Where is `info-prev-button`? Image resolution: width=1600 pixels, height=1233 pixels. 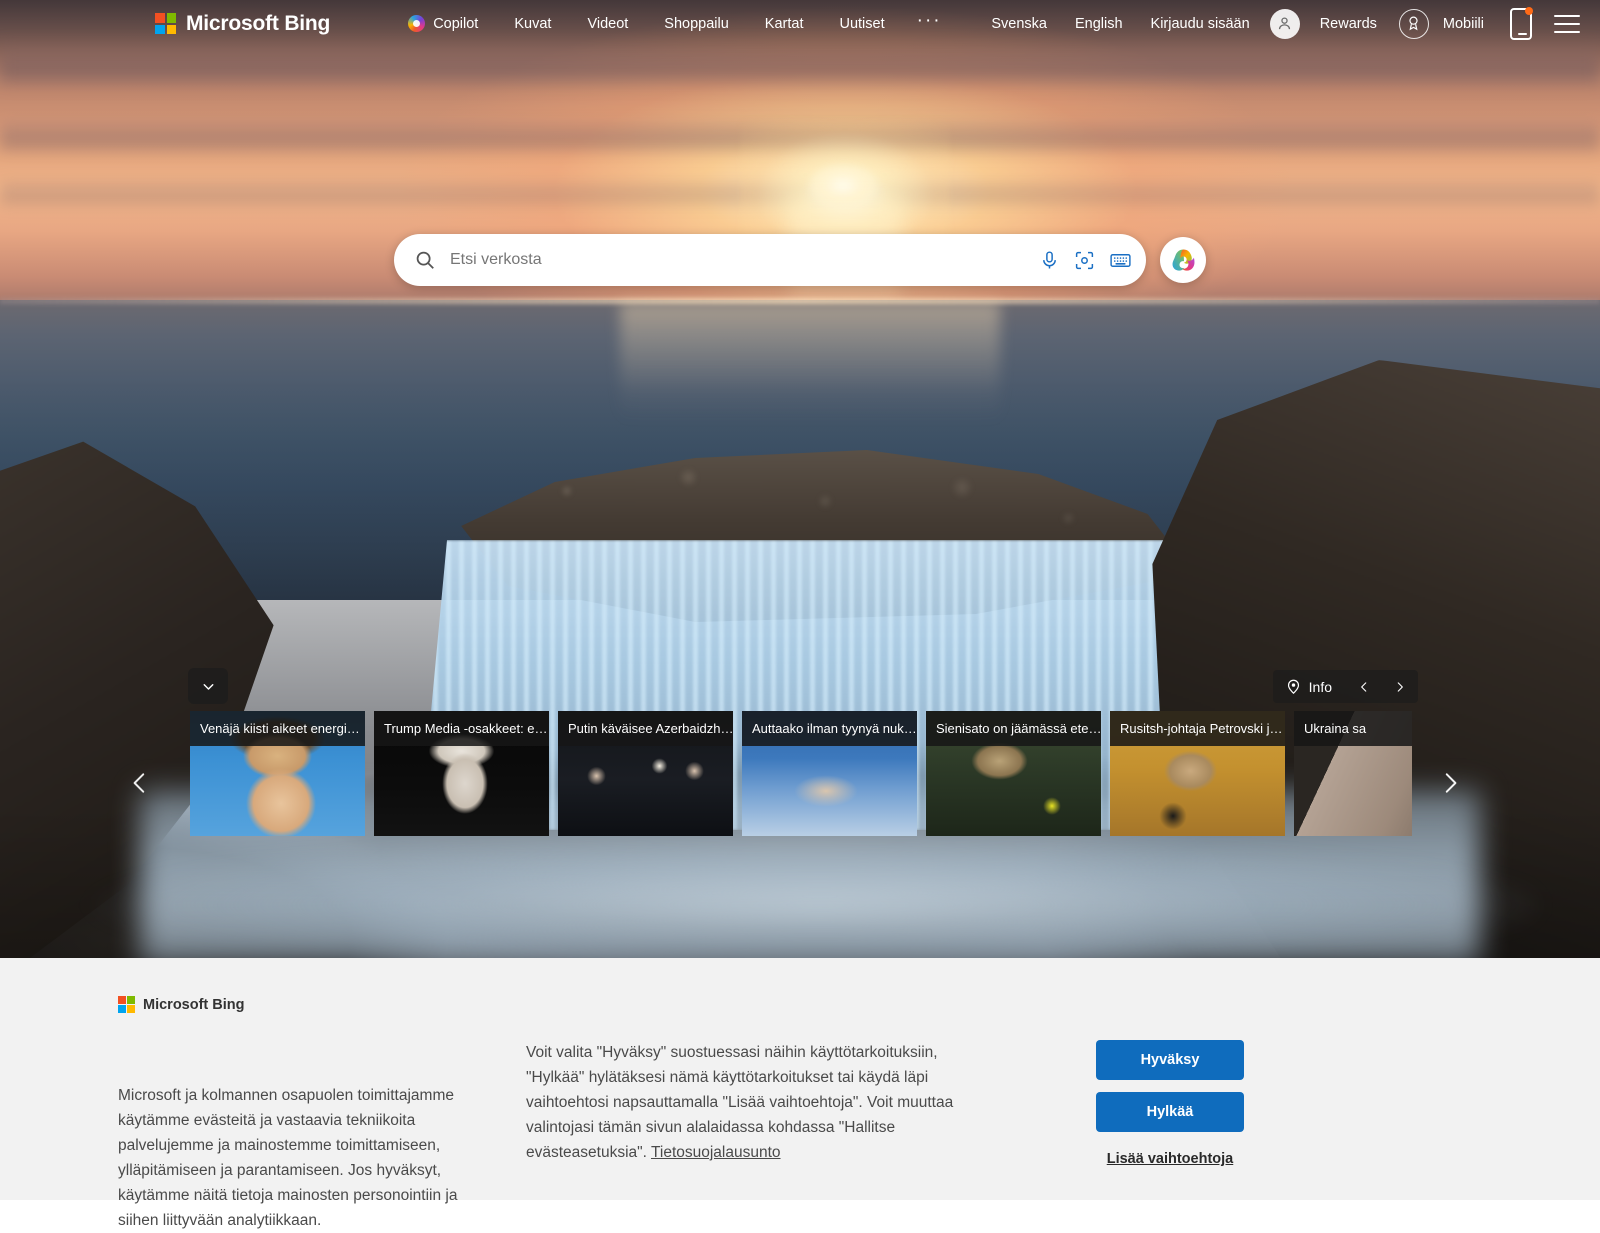 info-prev-button is located at coordinates (1364, 686).